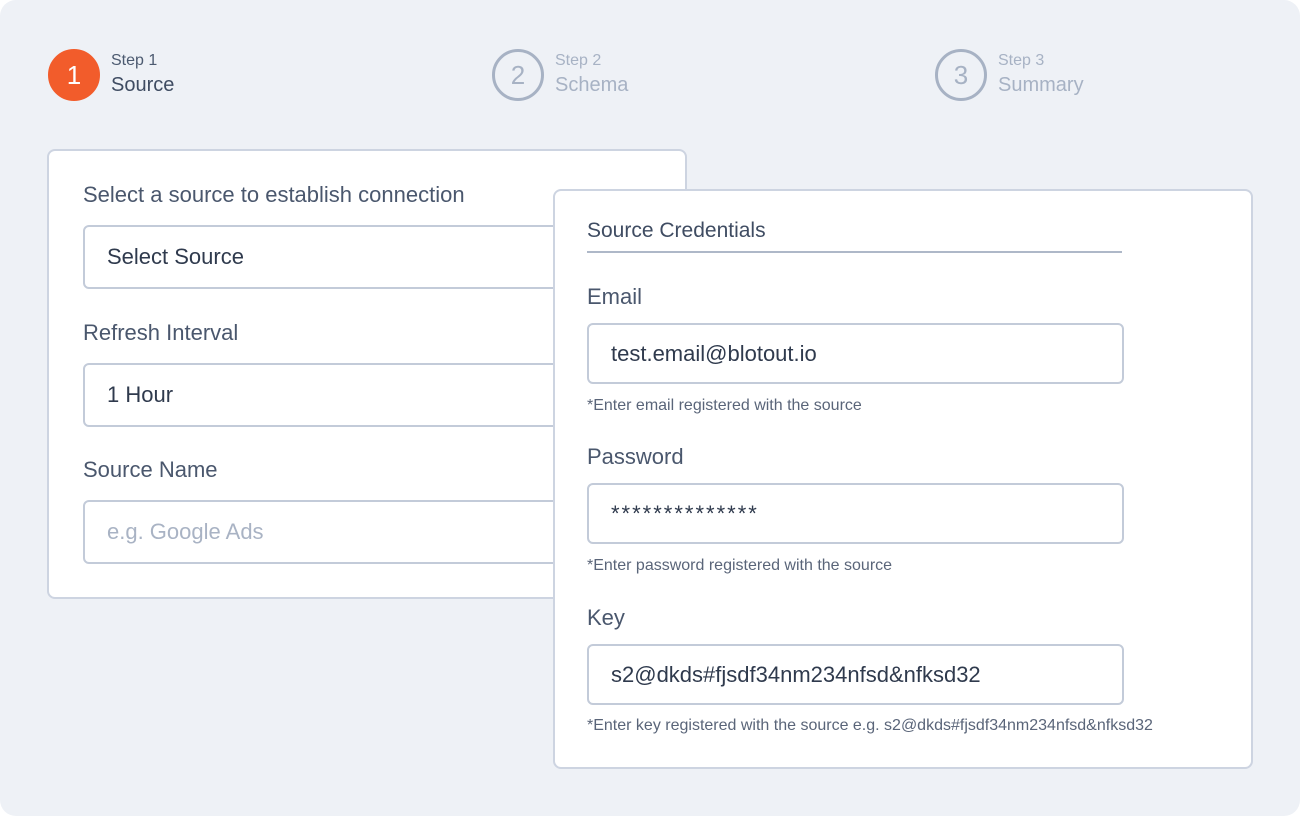 The image size is (1300, 816). What do you see at coordinates (1021, 60) in the screenshot?
I see `step-sub-label: Step 3` at bounding box center [1021, 60].